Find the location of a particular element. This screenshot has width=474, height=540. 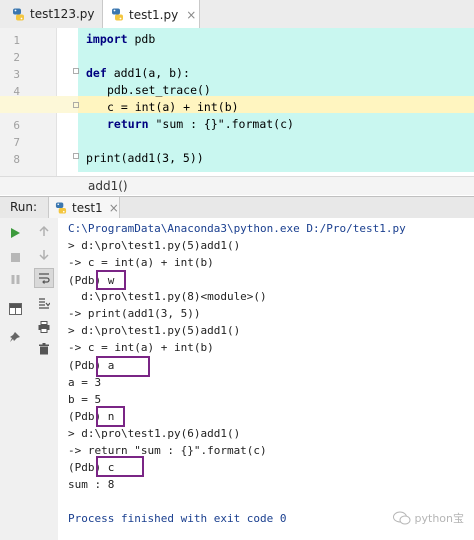

line-number: 2 is located at coordinates (16, 57).